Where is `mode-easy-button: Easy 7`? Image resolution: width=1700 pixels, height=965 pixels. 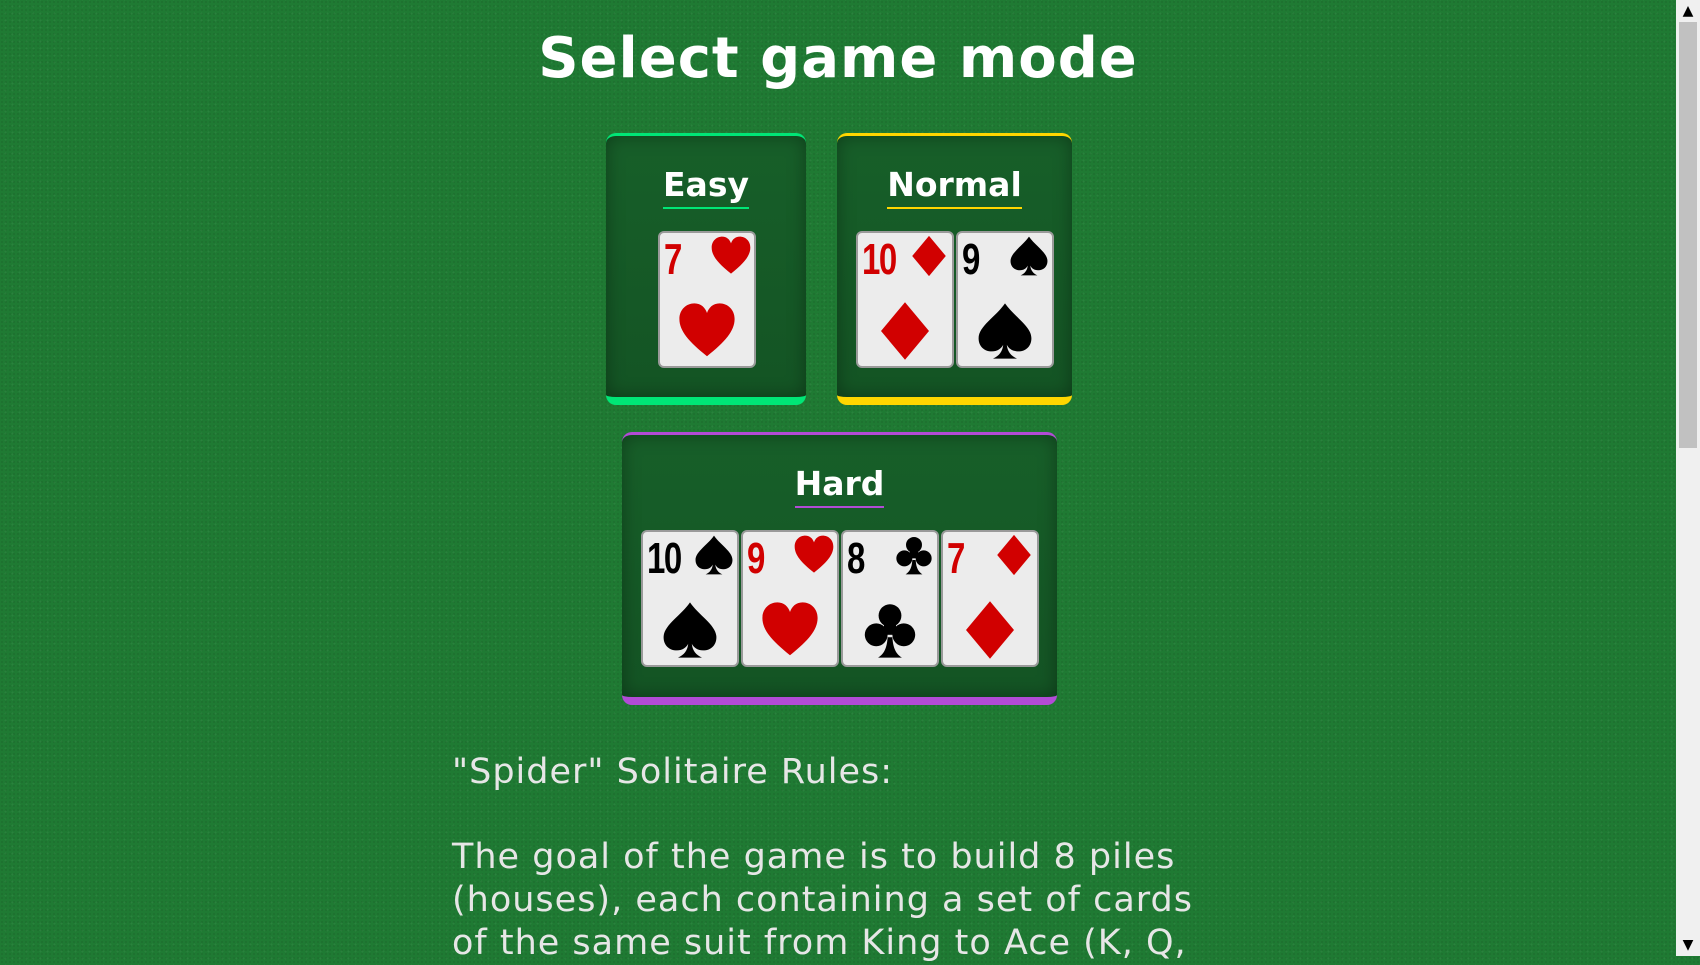 mode-easy-button: Easy 7 is located at coordinates (706, 269).